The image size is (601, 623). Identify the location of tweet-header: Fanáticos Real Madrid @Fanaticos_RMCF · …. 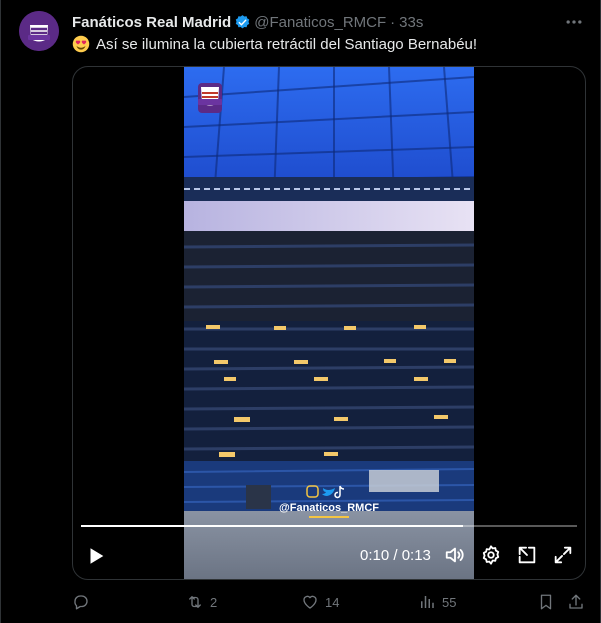
(247, 22).